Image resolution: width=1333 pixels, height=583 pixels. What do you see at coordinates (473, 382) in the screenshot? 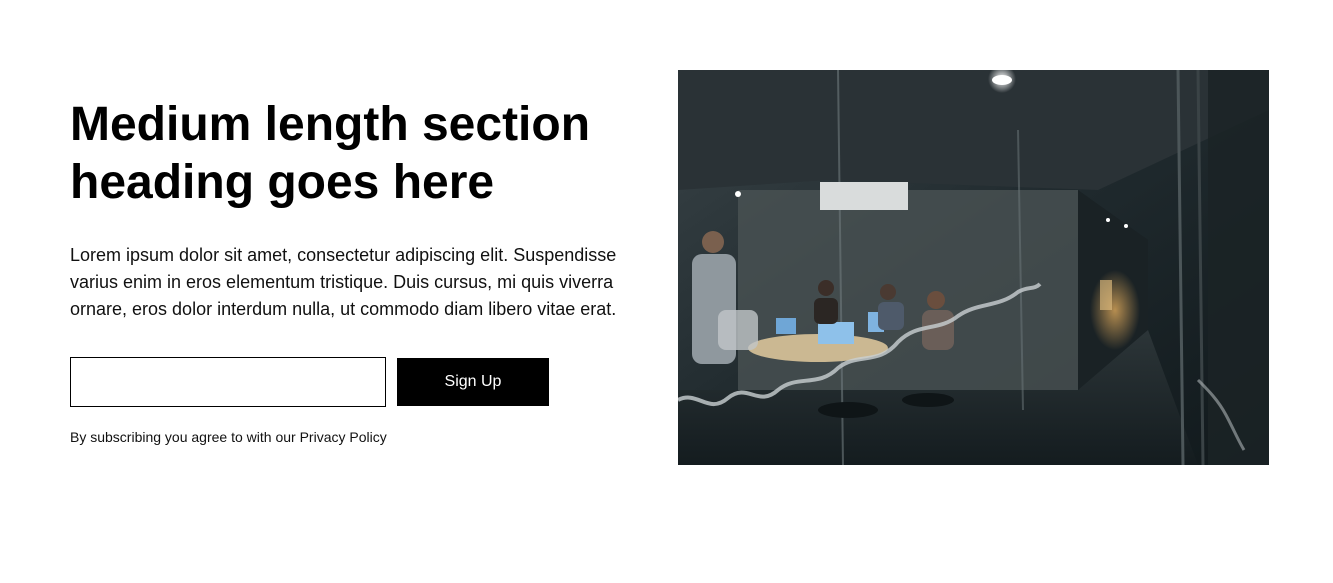
I see `sign-up-button: Sign Up` at bounding box center [473, 382].